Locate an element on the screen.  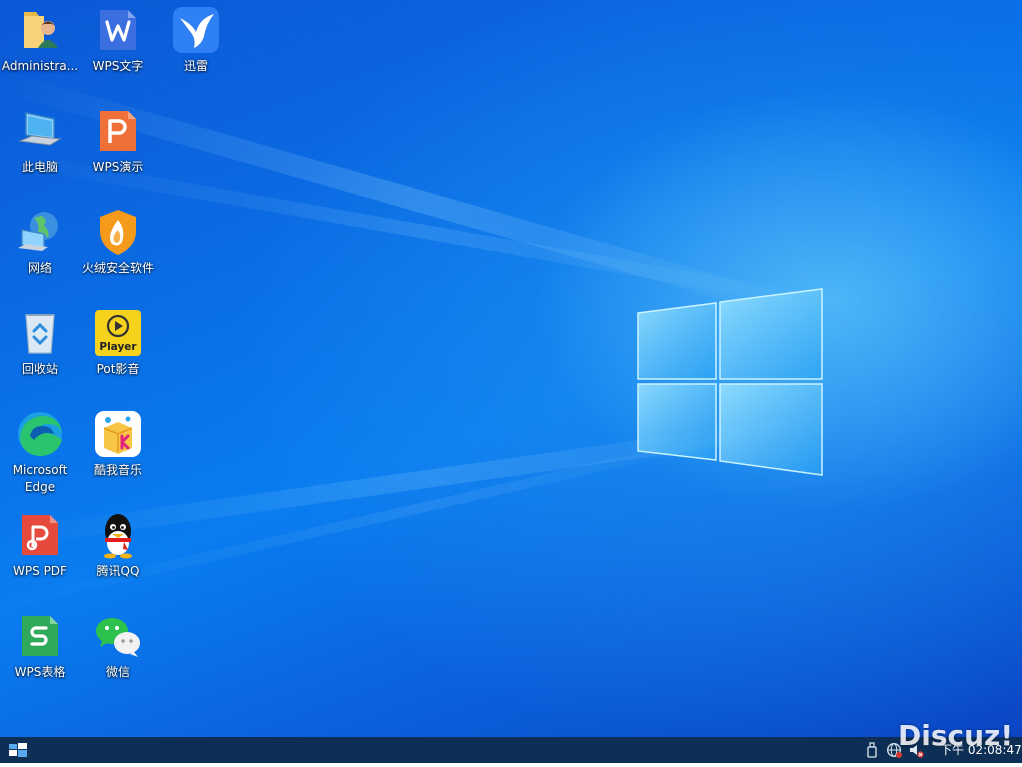
icon-label: 迅雷 is located at coordinates (195, 66).